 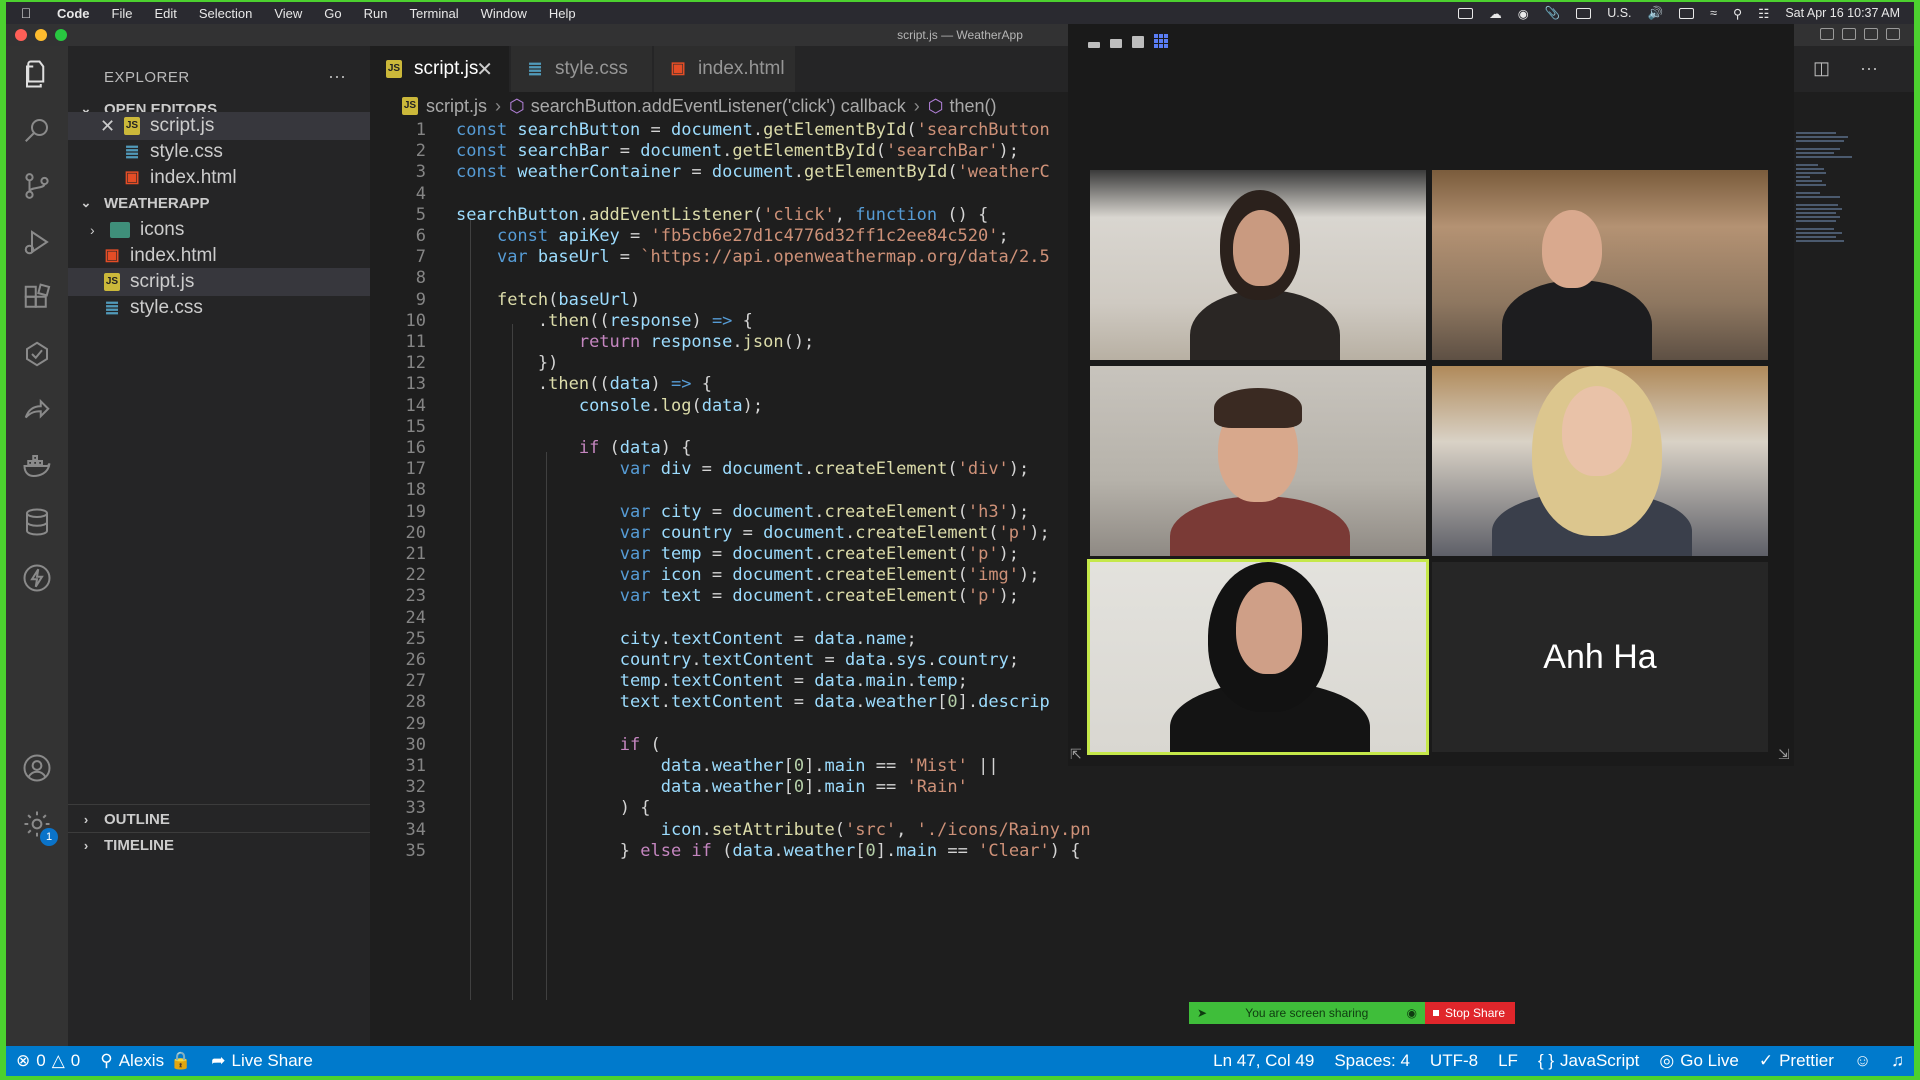 What do you see at coordinates (37, 298) in the screenshot?
I see `extensions-icon` at bounding box center [37, 298].